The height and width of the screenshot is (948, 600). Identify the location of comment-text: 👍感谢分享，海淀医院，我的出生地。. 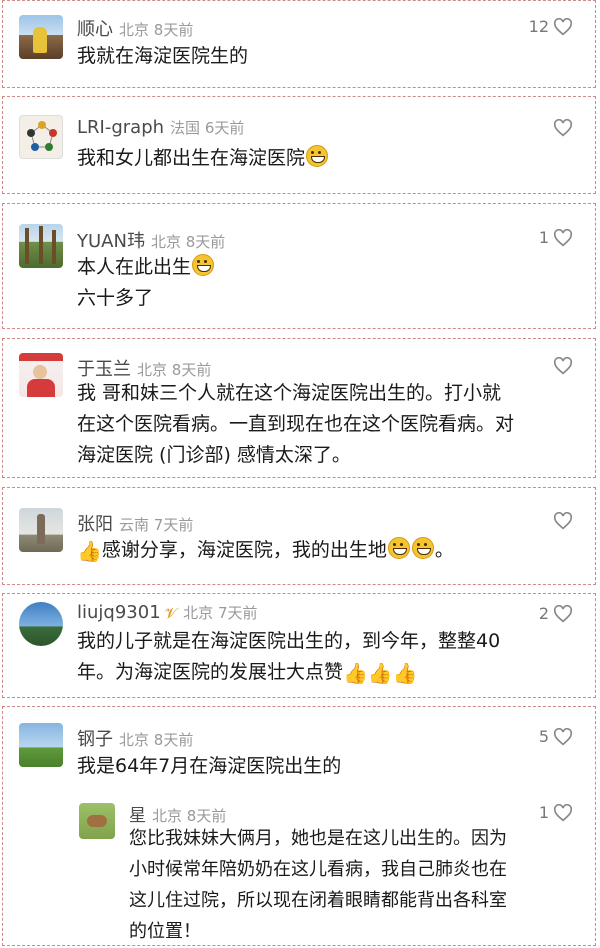
(321, 551).